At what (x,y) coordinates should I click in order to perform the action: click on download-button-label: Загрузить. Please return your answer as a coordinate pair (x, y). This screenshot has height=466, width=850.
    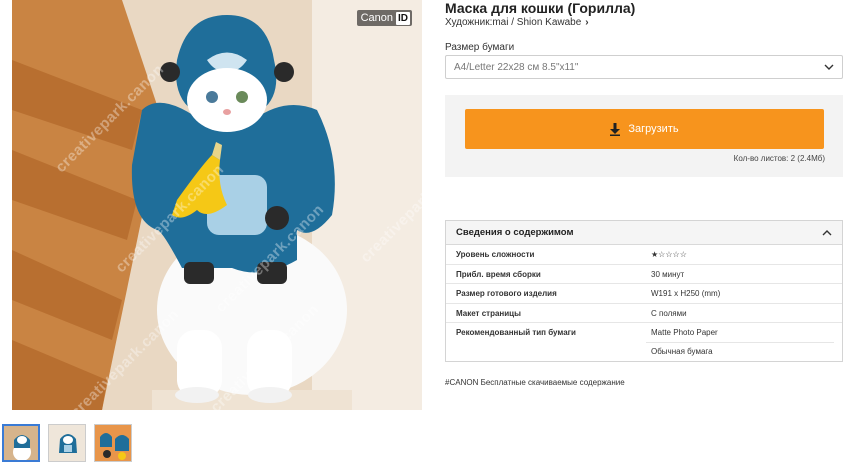
    Looking at the image, I should click on (653, 129).